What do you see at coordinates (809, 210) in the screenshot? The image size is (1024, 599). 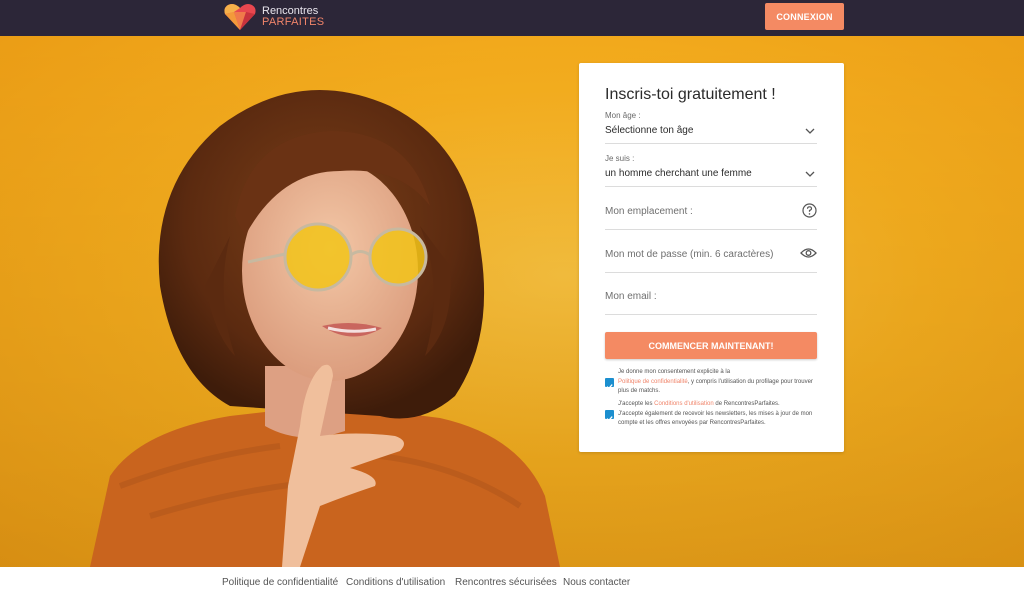 I see `help-circle-icon` at bounding box center [809, 210].